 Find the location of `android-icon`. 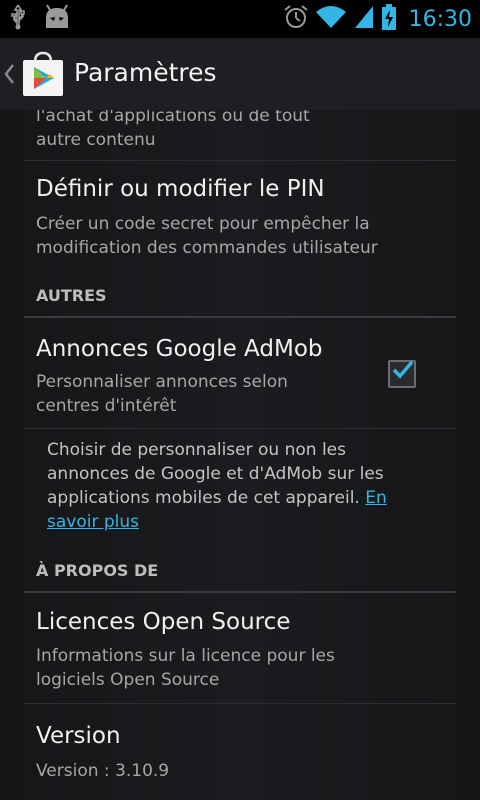

android-icon is located at coordinates (57, 19).